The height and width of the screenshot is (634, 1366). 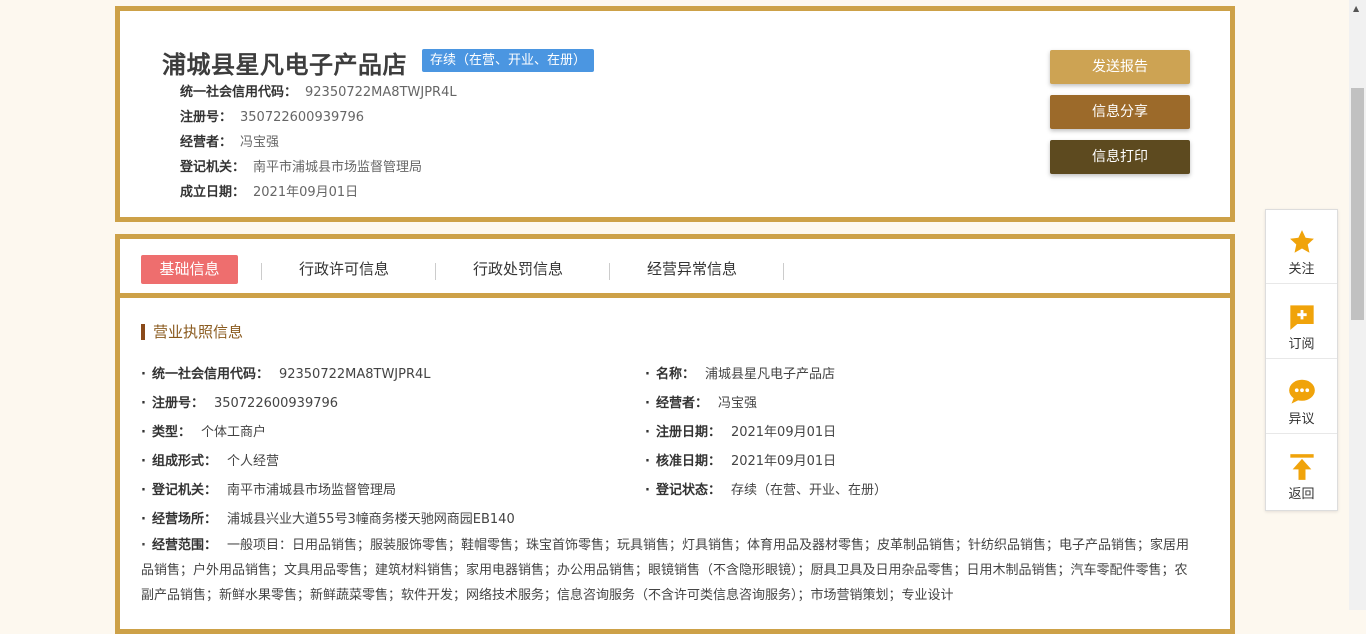 What do you see at coordinates (508, 60) in the screenshot?
I see `status-badge: 存续（在营、开业、在册）` at bounding box center [508, 60].